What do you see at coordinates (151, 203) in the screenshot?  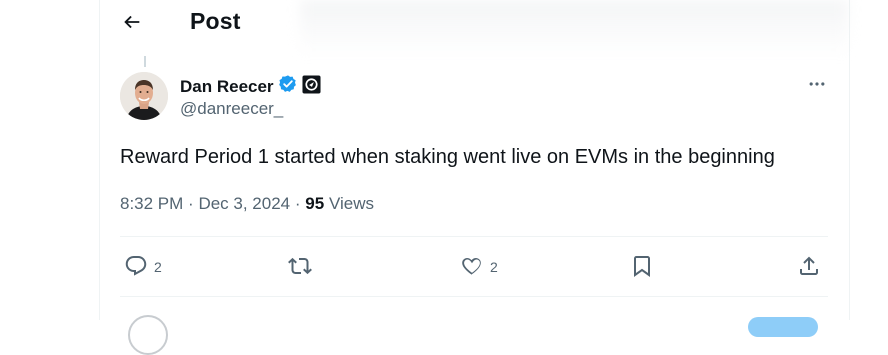 I see `post-time: 8:32 PM` at bounding box center [151, 203].